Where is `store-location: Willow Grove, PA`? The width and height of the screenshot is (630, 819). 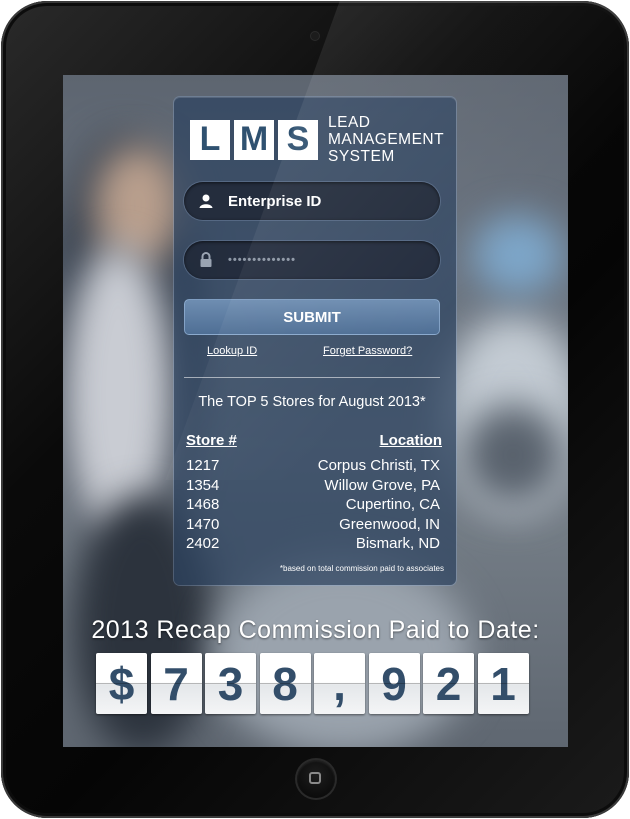
store-location: Willow Grove, PA is located at coordinates (382, 485).